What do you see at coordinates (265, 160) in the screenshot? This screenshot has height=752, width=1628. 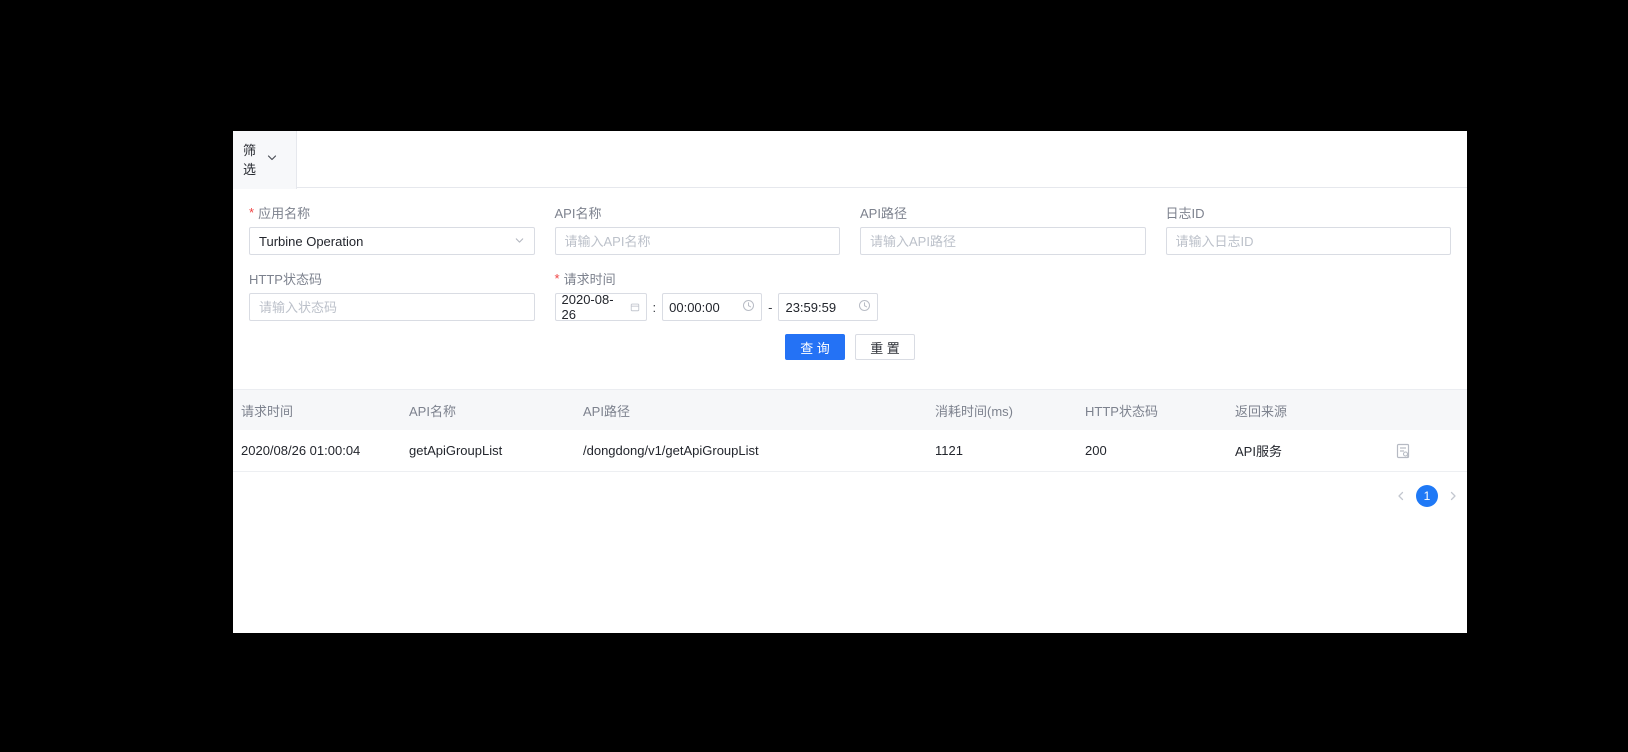 I see `filter-collapse-tab: 筛选` at bounding box center [265, 160].